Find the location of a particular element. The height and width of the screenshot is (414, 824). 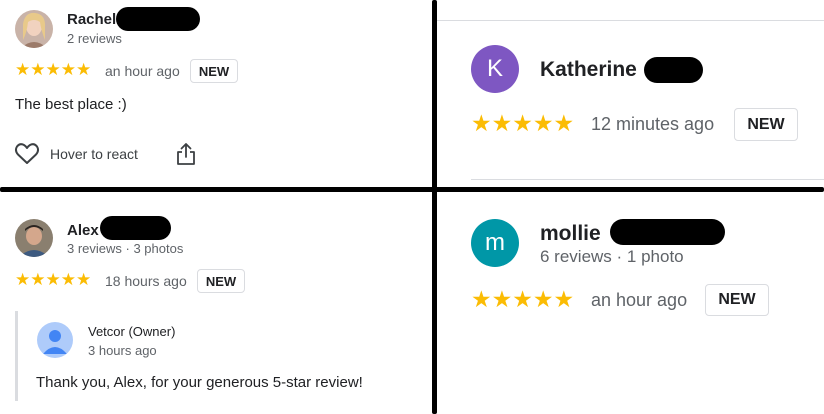

heart-icon is located at coordinates (27, 154).